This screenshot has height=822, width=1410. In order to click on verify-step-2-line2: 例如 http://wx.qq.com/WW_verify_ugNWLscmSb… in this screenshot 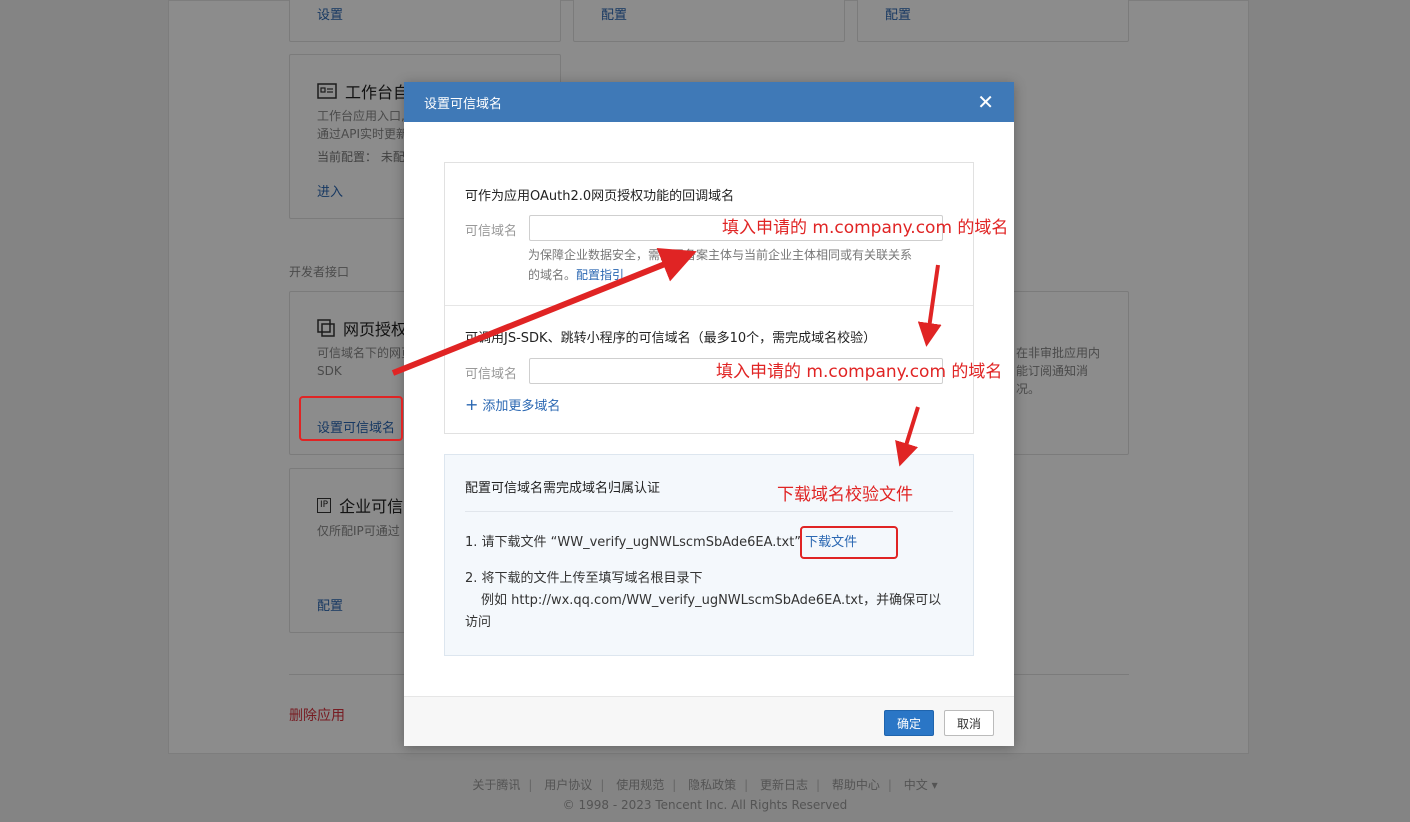, I will do `click(711, 600)`.